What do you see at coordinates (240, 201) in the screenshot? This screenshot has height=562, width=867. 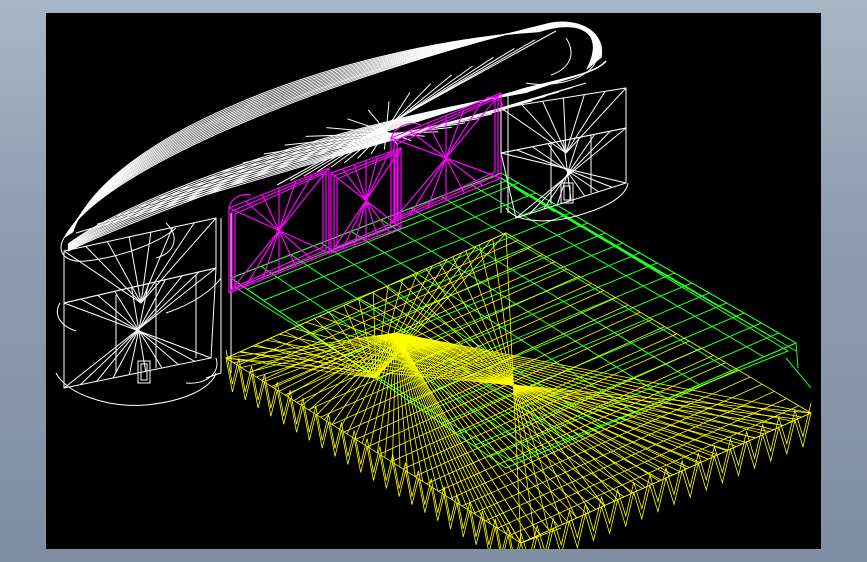 I see `panel-curve` at bounding box center [240, 201].